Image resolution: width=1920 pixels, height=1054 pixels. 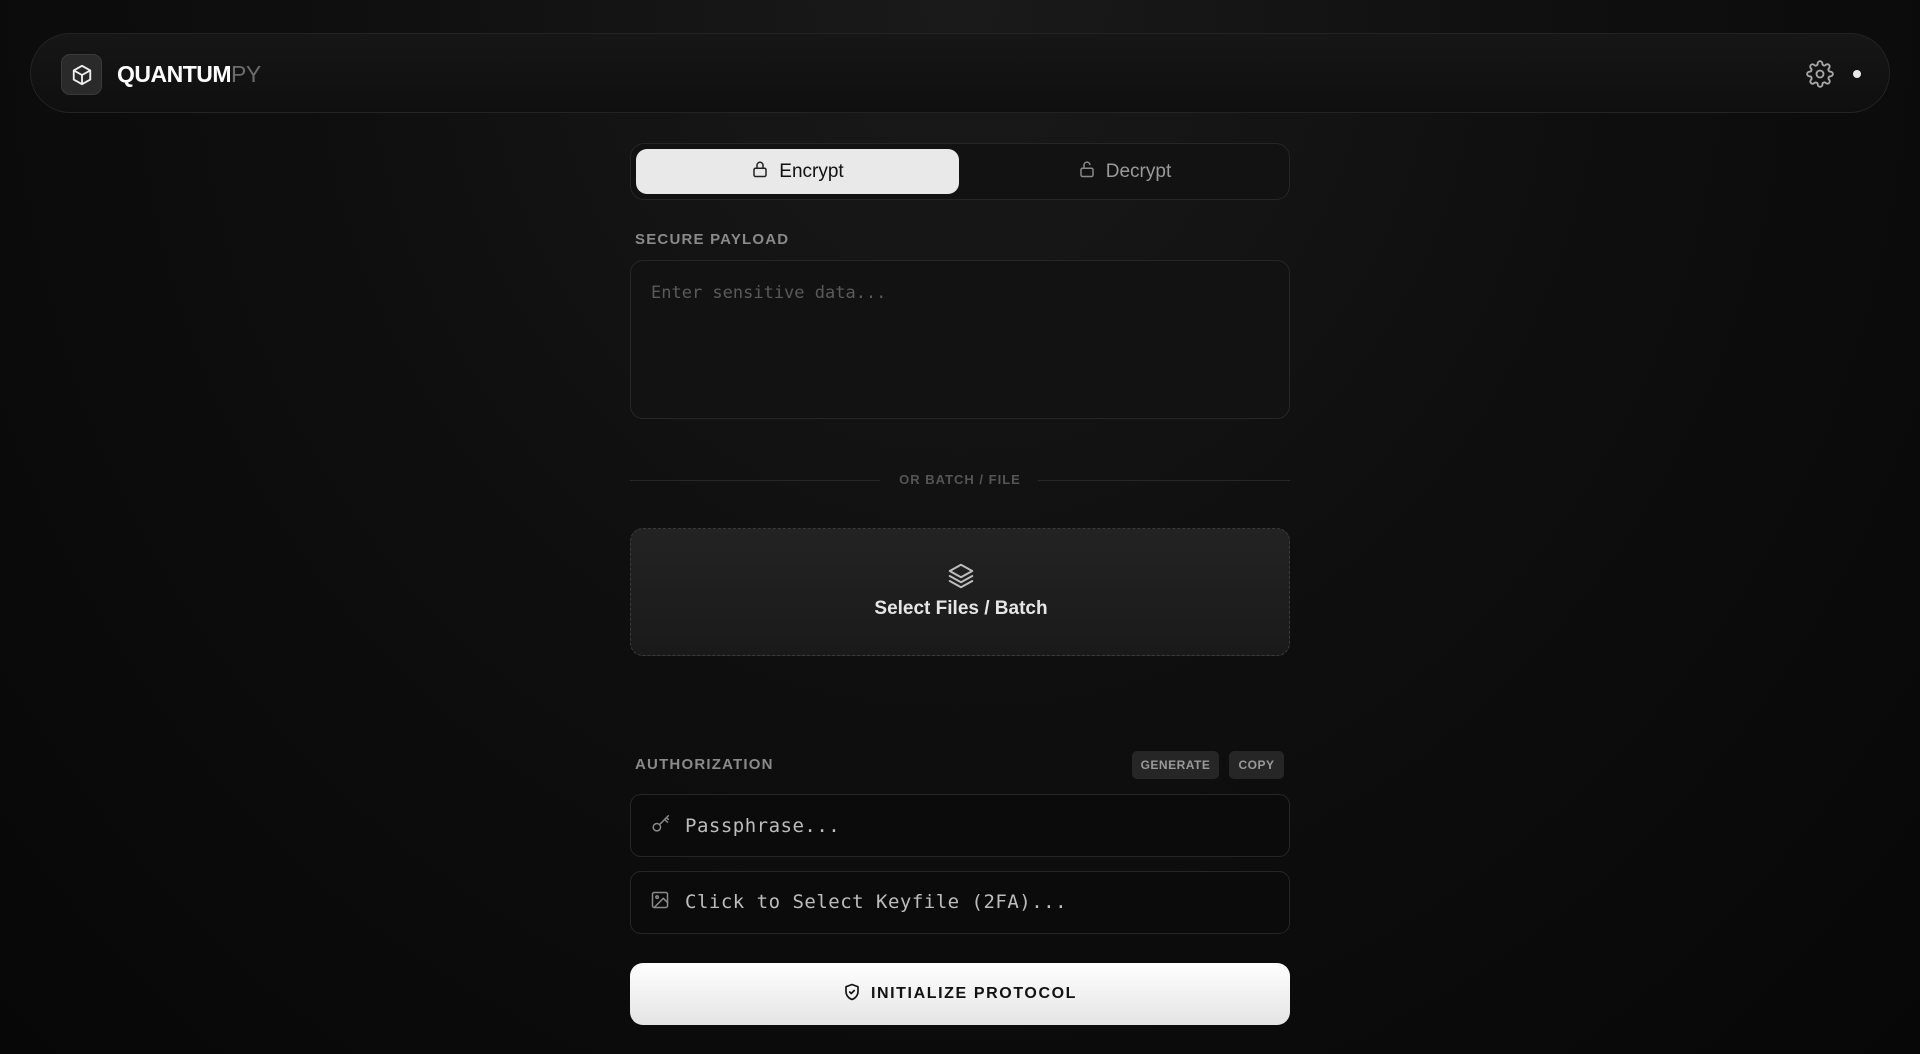 What do you see at coordinates (960, 480) in the screenshot?
I see `or-divider: OR BATCH / FILE` at bounding box center [960, 480].